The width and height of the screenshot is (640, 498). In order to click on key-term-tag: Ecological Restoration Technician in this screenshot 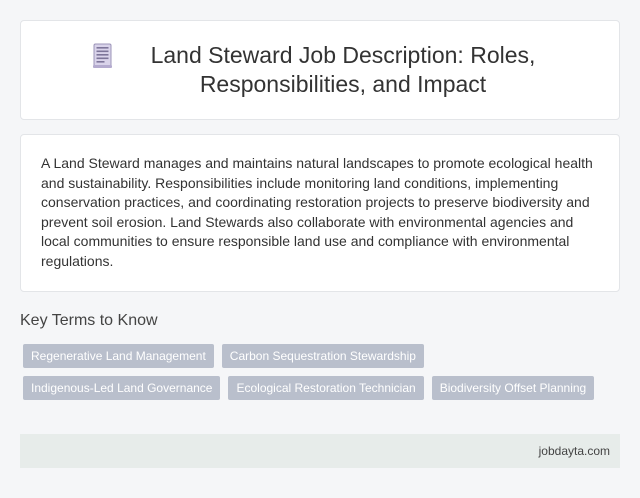, I will do `click(326, 388)`.